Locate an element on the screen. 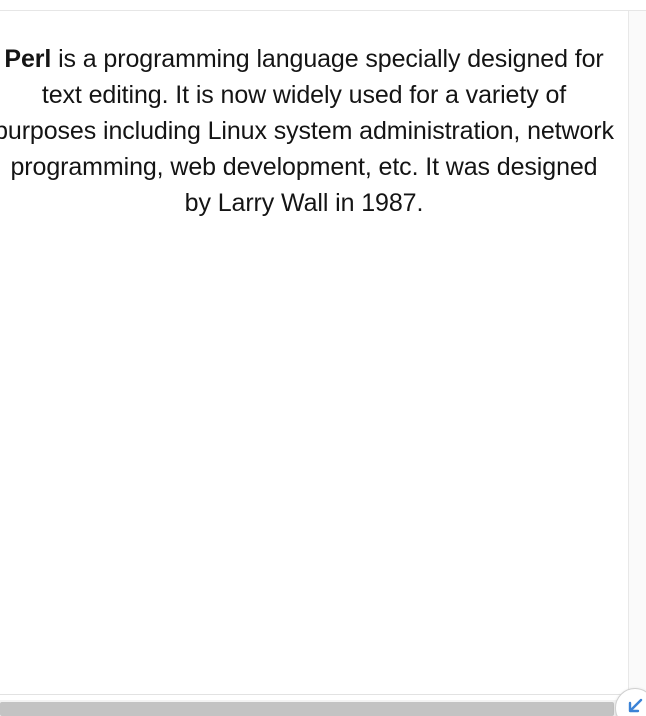 This screenshot has height=716, width=646. vertical-scrollbar is located at coordinates (637, 352).